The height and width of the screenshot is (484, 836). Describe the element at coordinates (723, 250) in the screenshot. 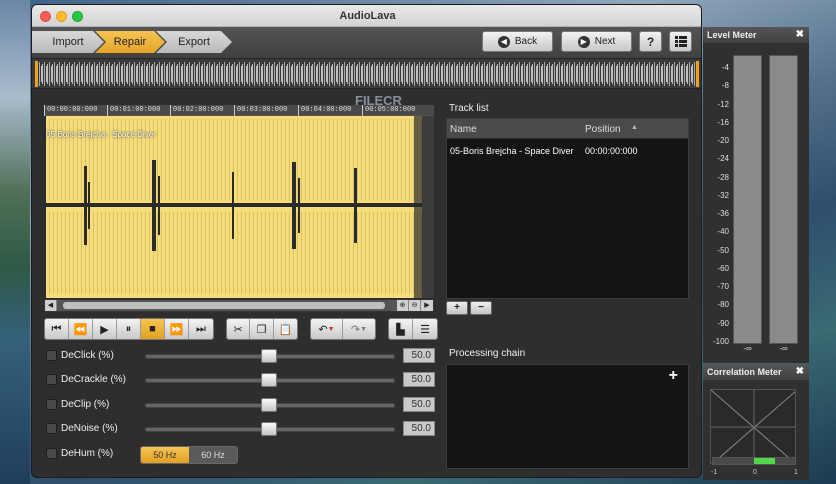

I see `level-meter-tick: -50` at that location.